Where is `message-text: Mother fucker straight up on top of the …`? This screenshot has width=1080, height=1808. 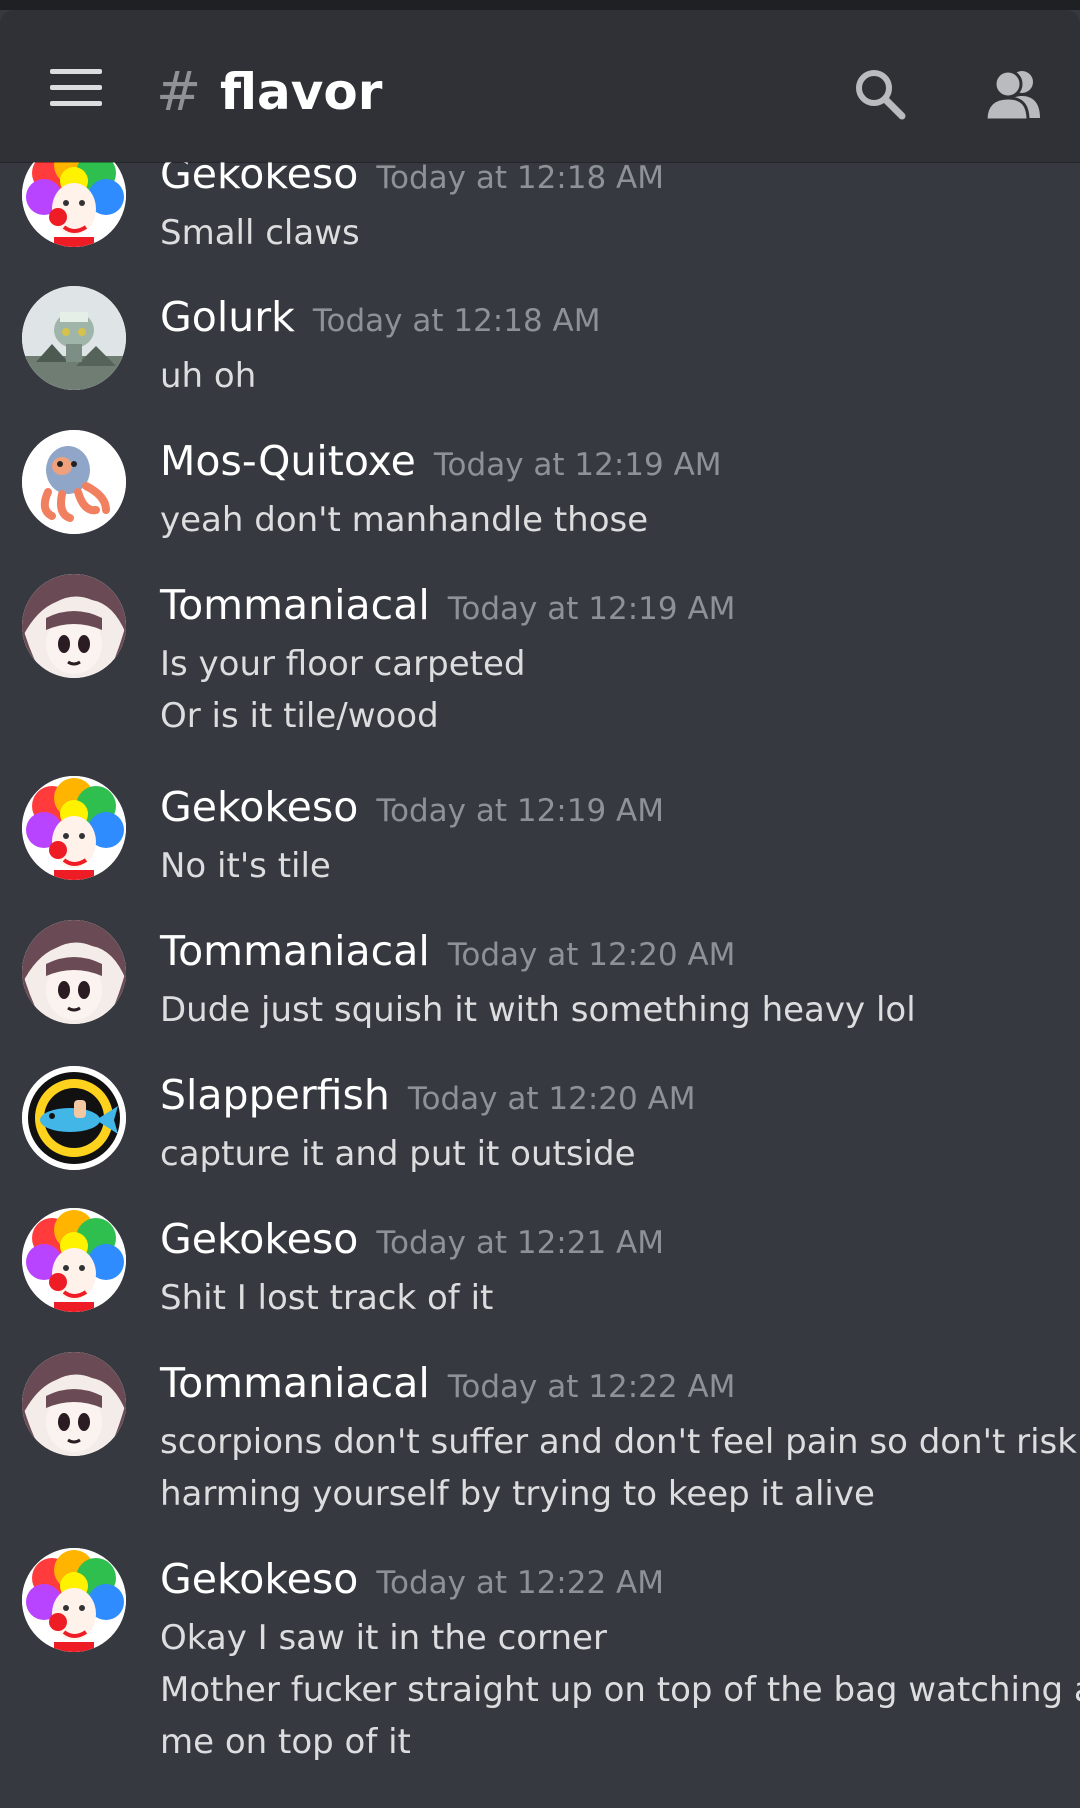
message-text: Mother fucker straight up on top of the … is located at coordinates (620, 1690).